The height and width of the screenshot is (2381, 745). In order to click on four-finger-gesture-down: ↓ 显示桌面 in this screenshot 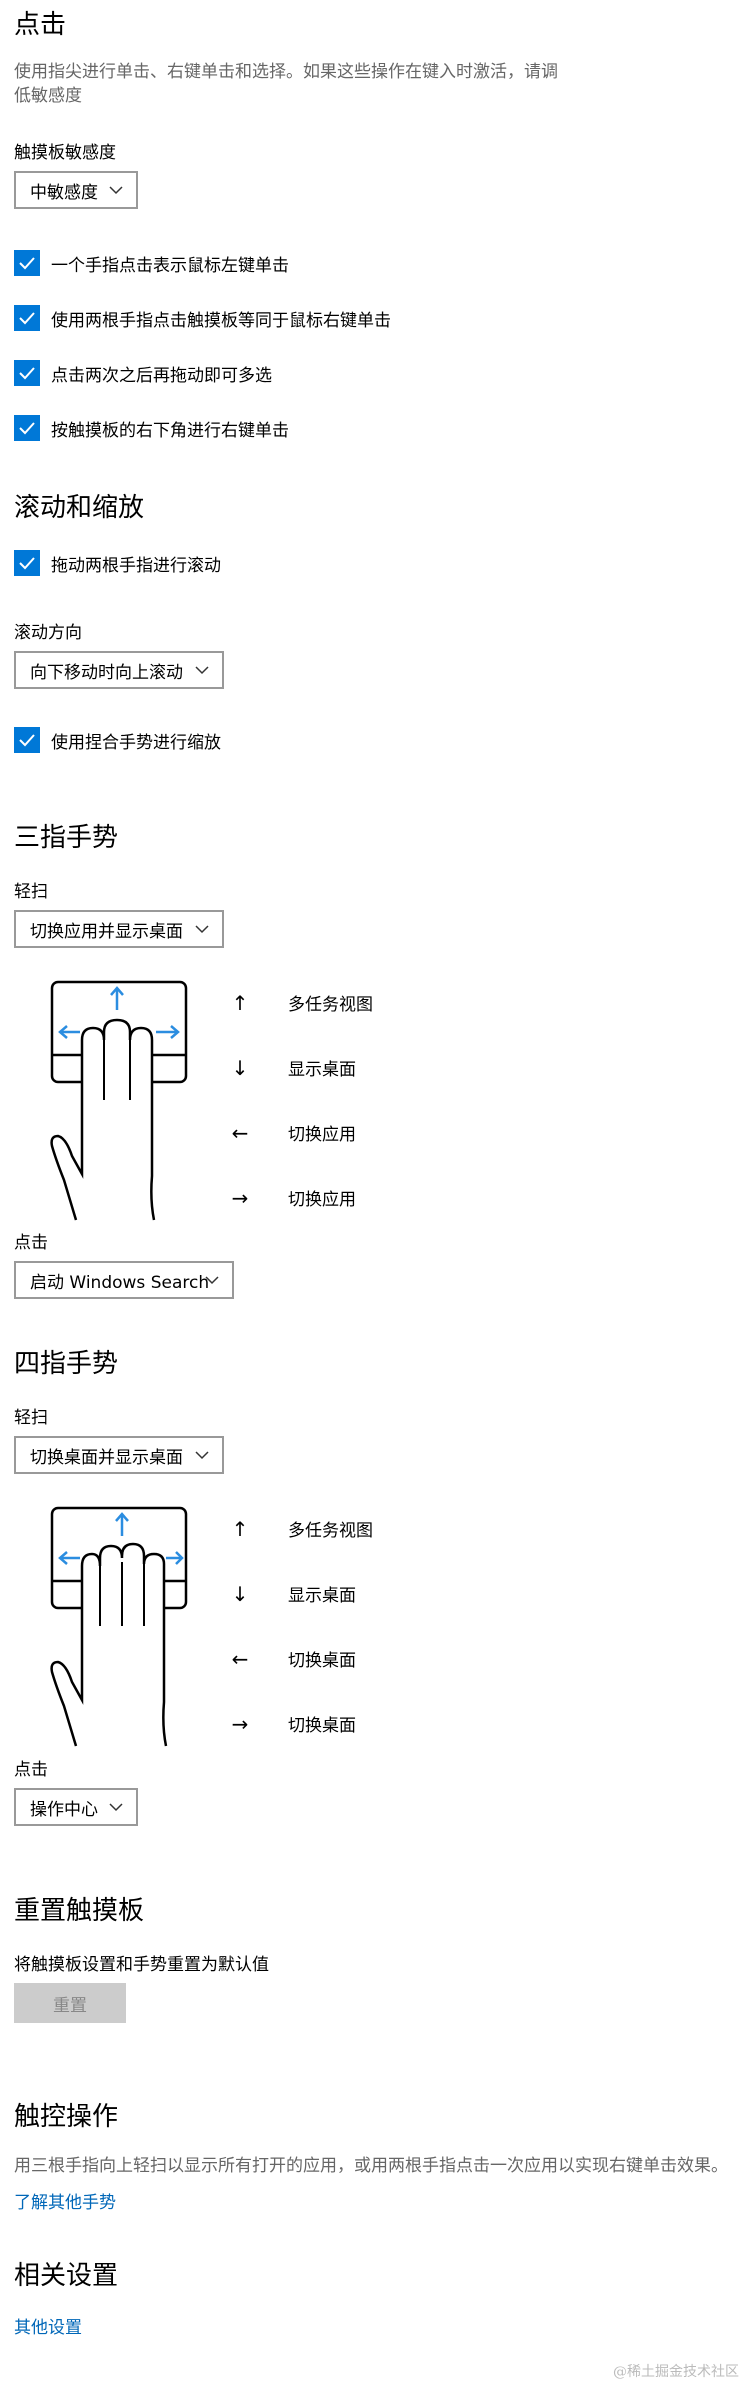, I will do `click(293, 1594)`.